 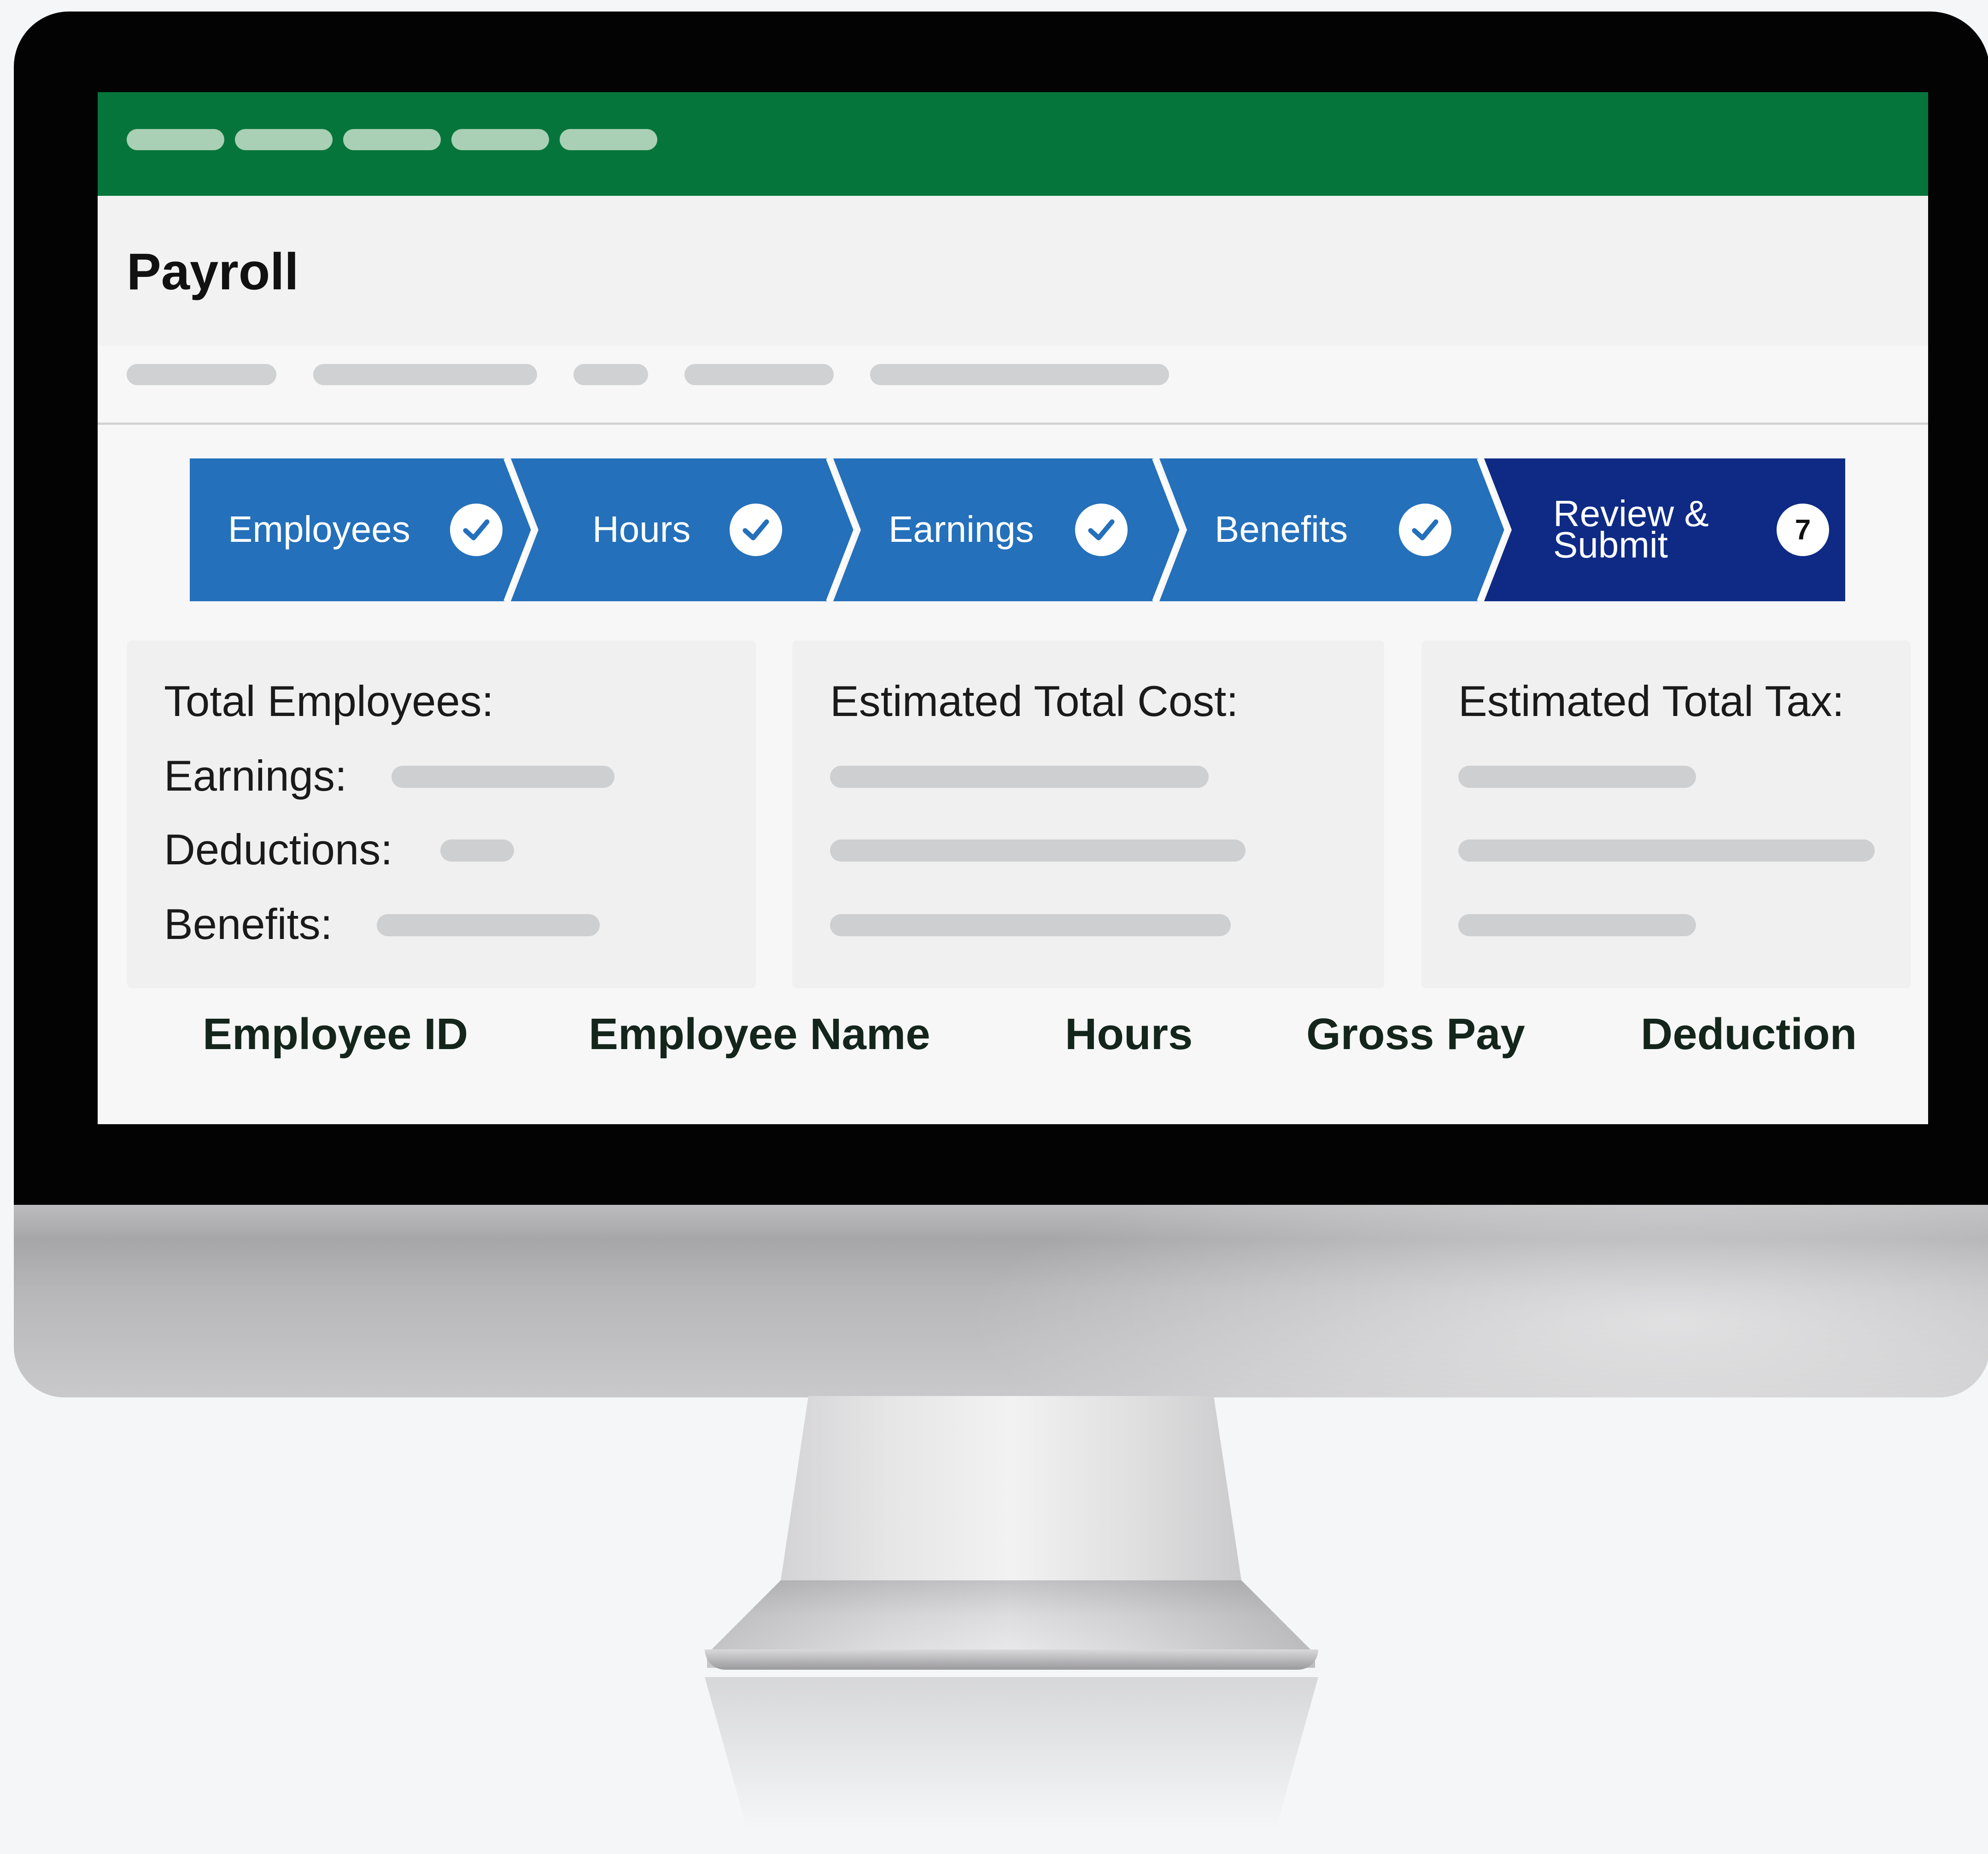 I want to click on step-benefits: Benefits, so click(x=1332, y=529).